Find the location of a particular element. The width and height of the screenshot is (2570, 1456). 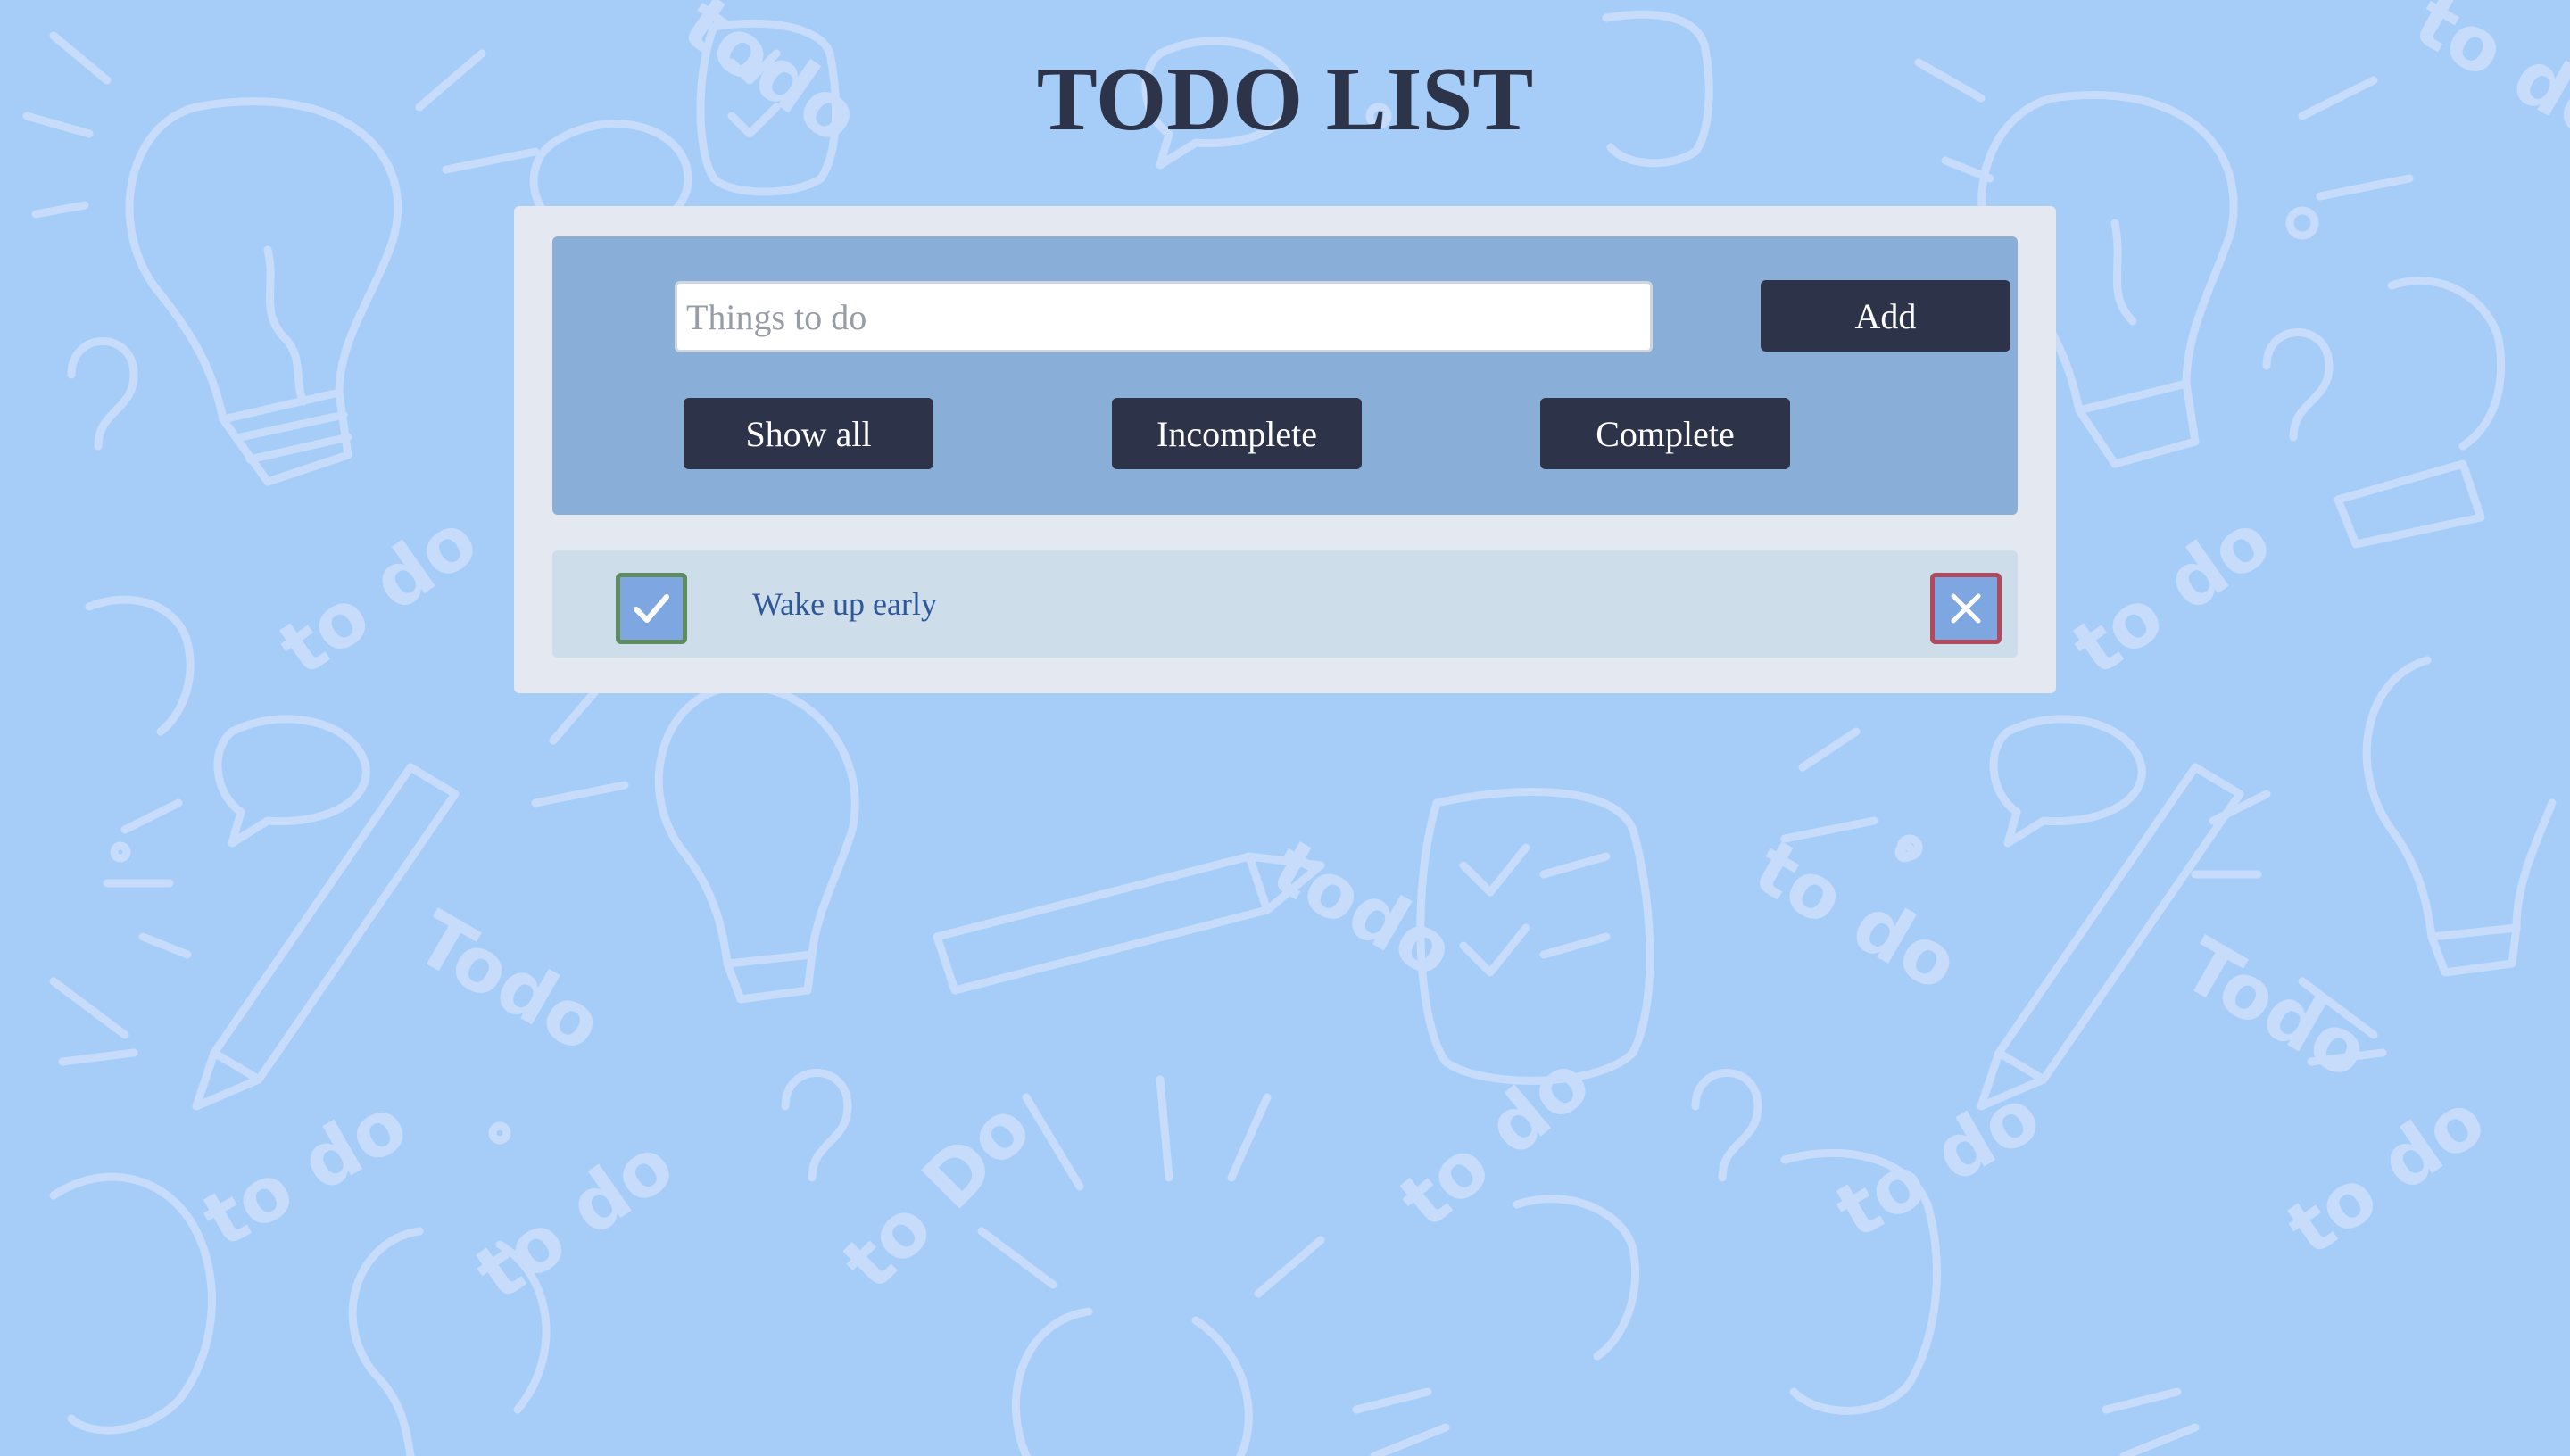

todo-input is located at coordinates (1164, 316).